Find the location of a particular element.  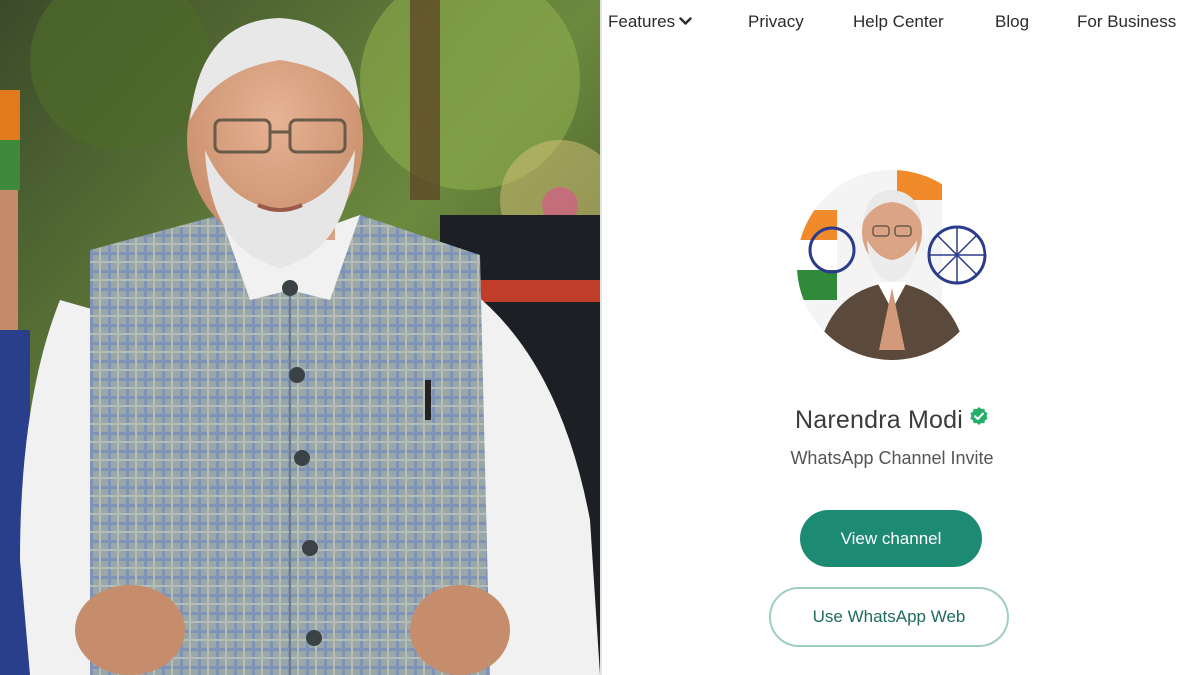

chevron-down-icon is located at coordinates (685, 21).